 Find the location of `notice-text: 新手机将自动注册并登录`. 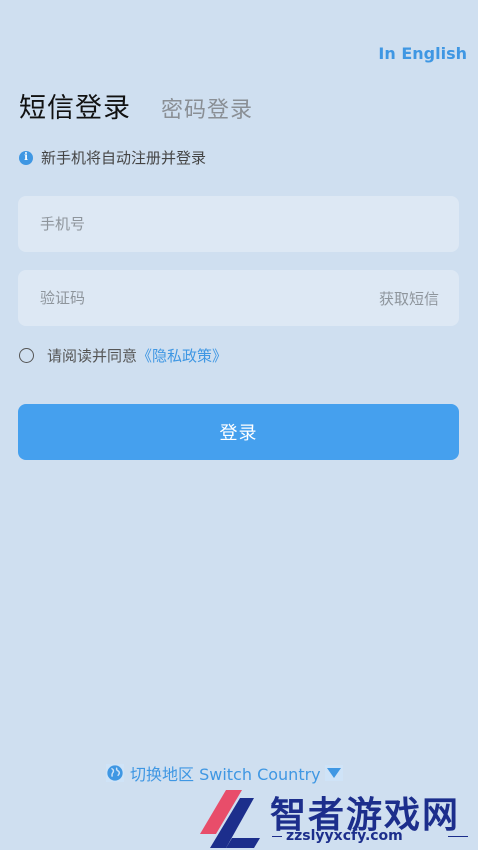

notice-text: 新手机将自动注册并登录 is located at coordinates (124, 158).